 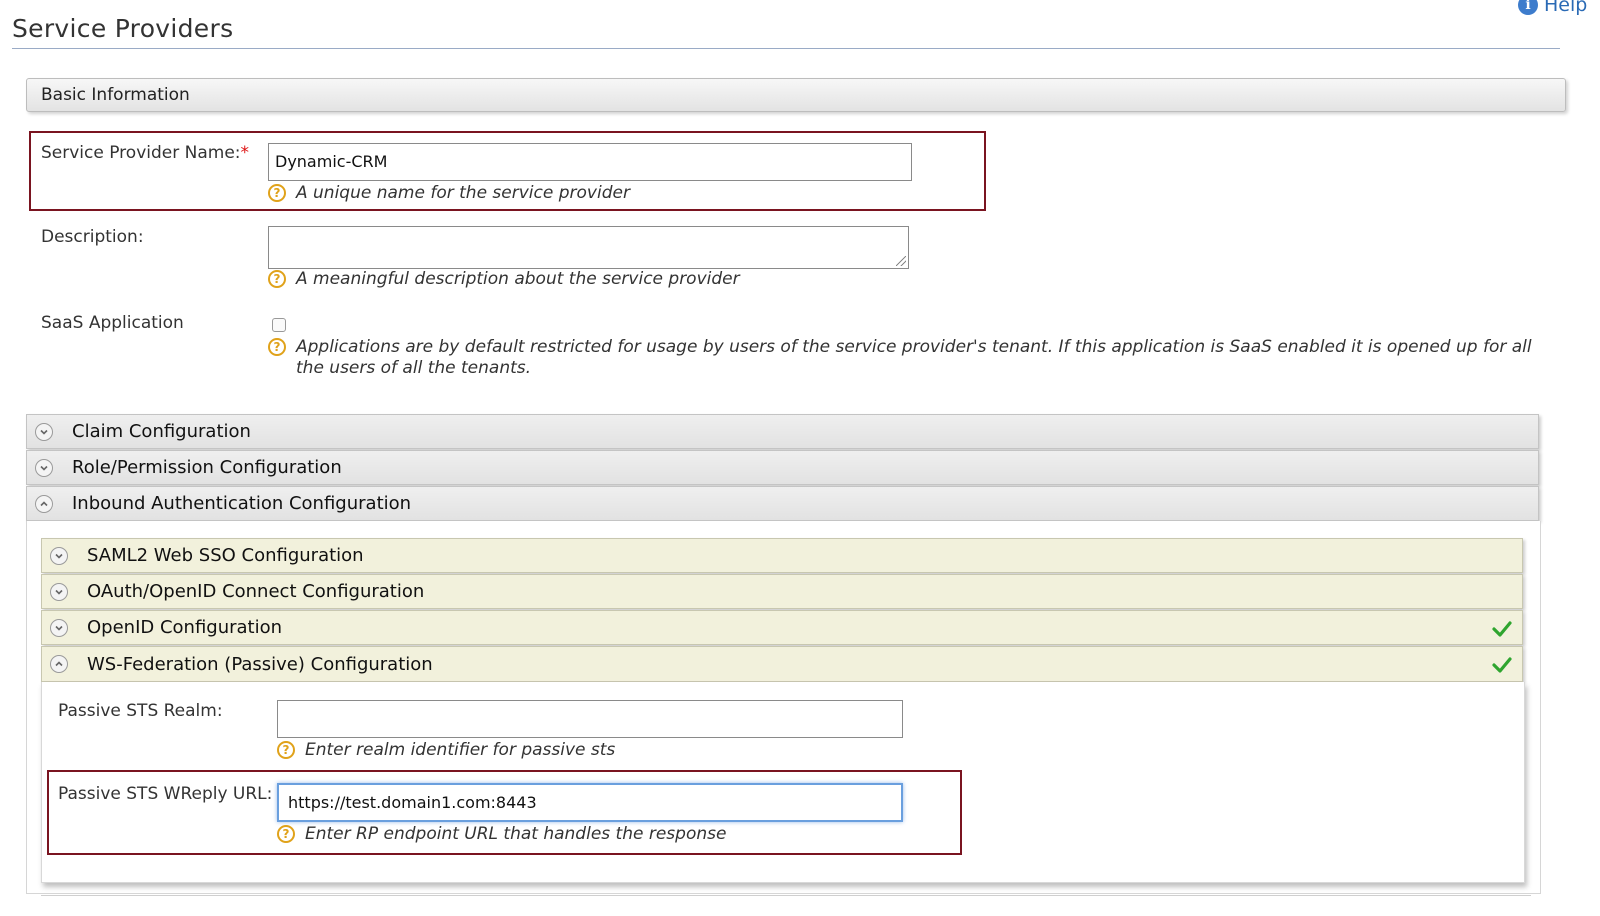 I want to click on oauth-config-header: OAuth/OpenID Connect Configuration, so click(x=782, y=591).